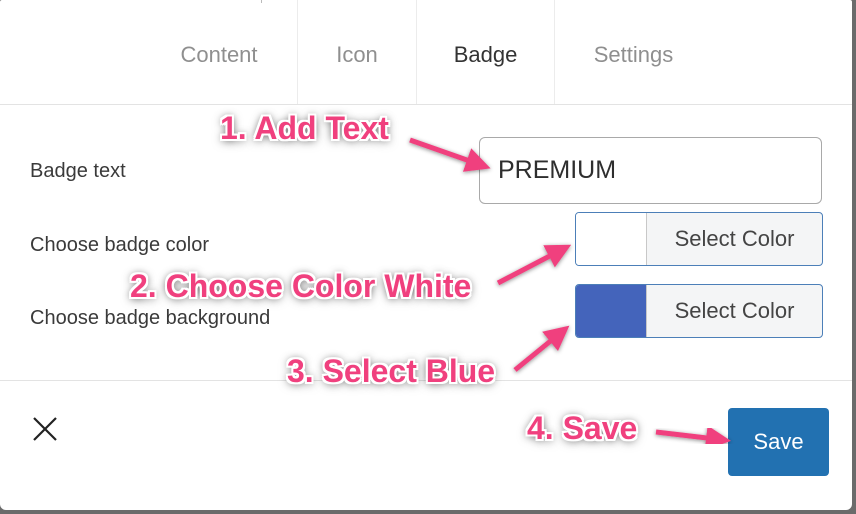 This screenshot has height=514, width=856. I want to click on badge-background-picker: Select Color, so click(699, 311).